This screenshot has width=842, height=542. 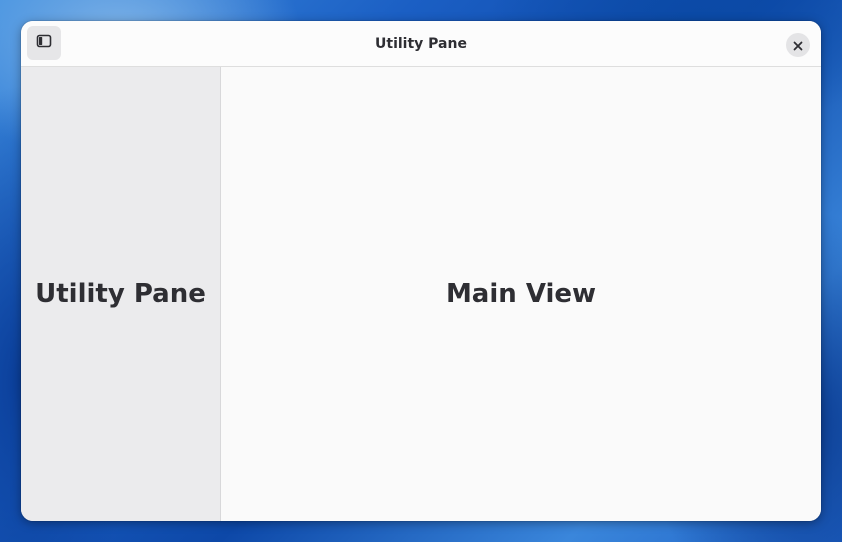 I want to click on main-view-label: Main View, so click(x=521, y=294).